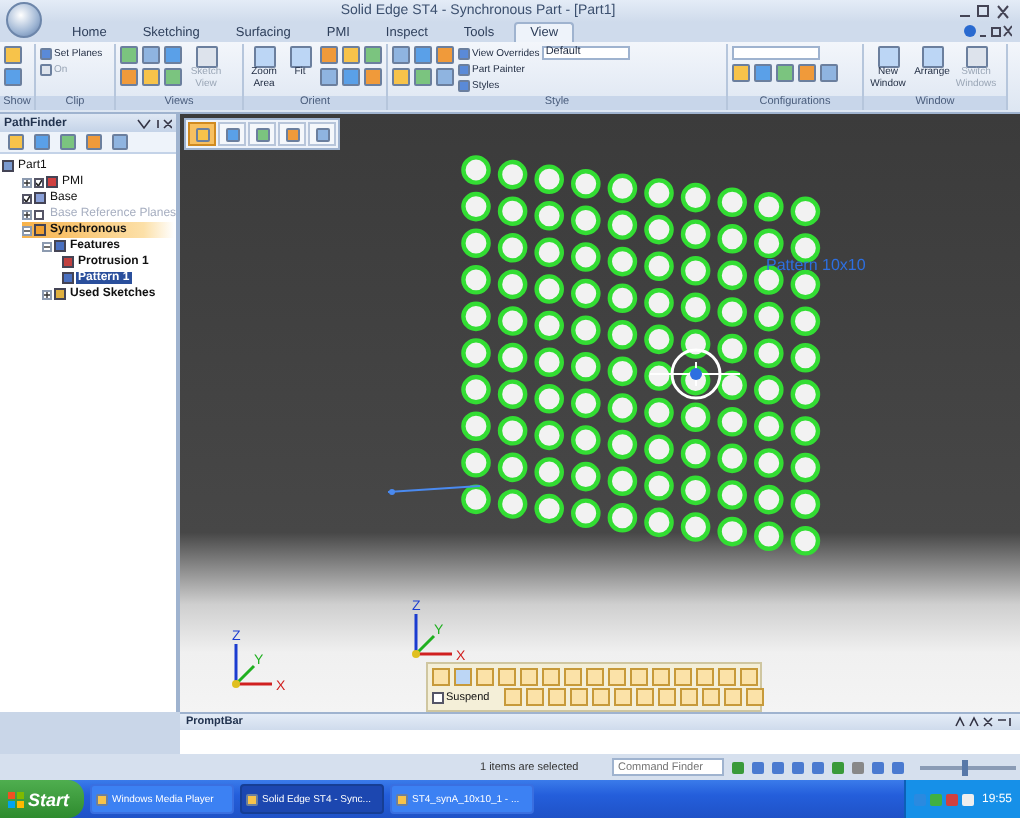 The width and height of the screenshot is (1020, 818). I want to click on slider-thumb, so click(964, 767).